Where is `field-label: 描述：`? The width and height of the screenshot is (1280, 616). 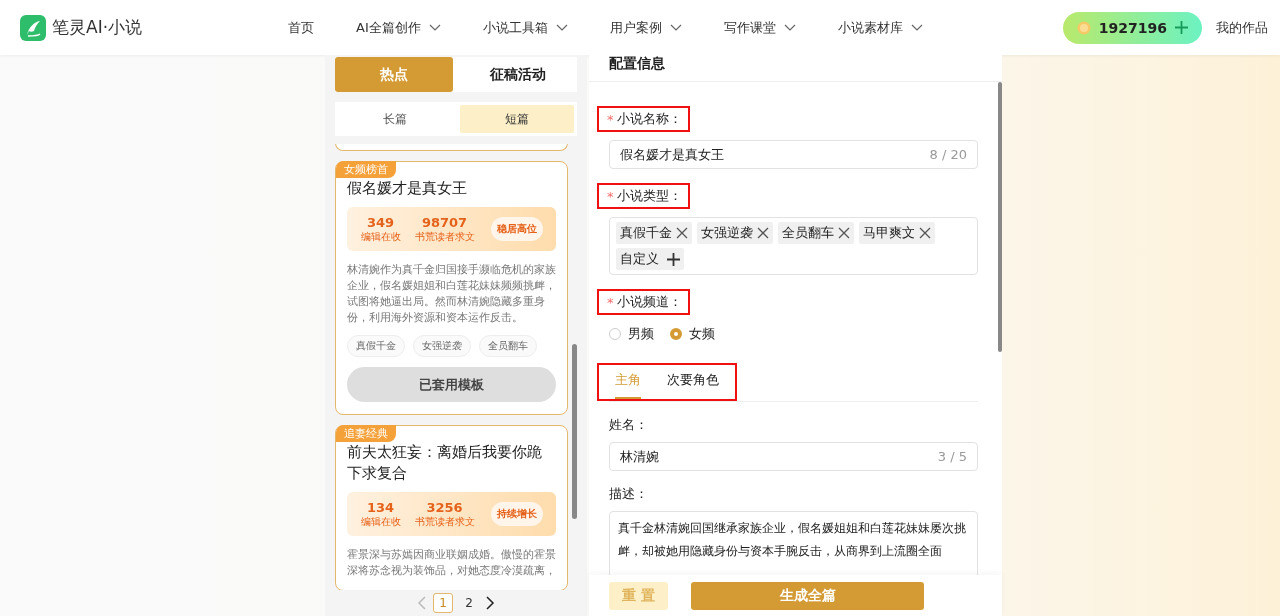
field-label: 描述： is located at coordinates (629, 494).